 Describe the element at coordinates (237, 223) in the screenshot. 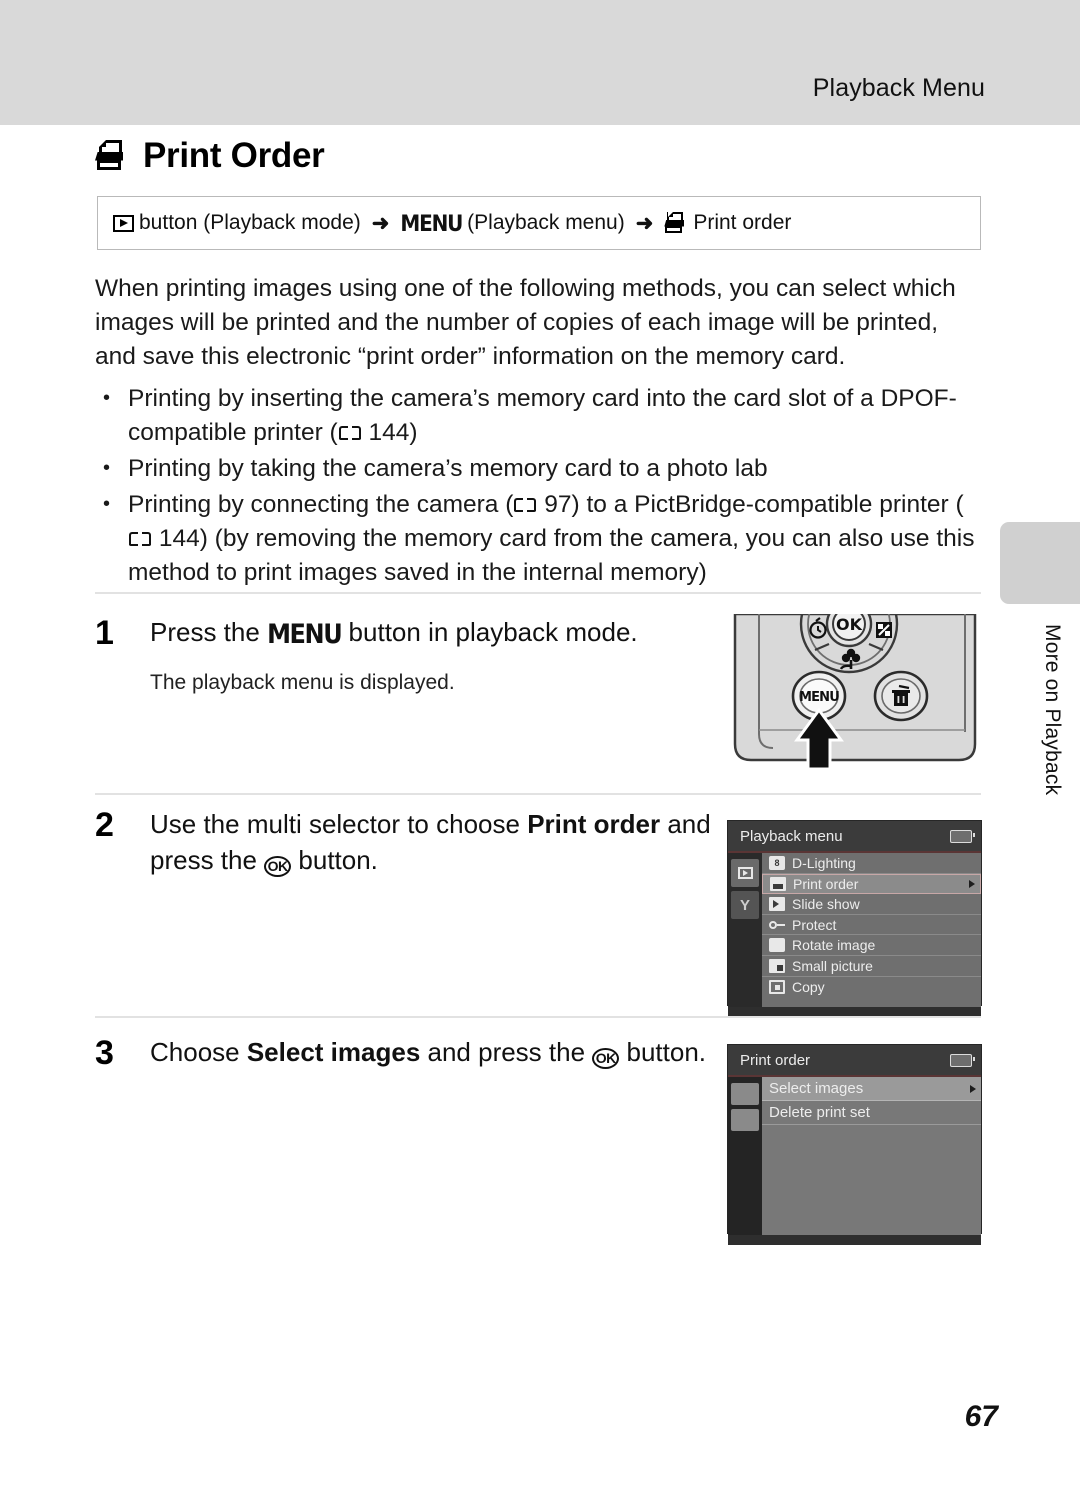

I see `path-segment-playback: button (Playback mode)` at that location.